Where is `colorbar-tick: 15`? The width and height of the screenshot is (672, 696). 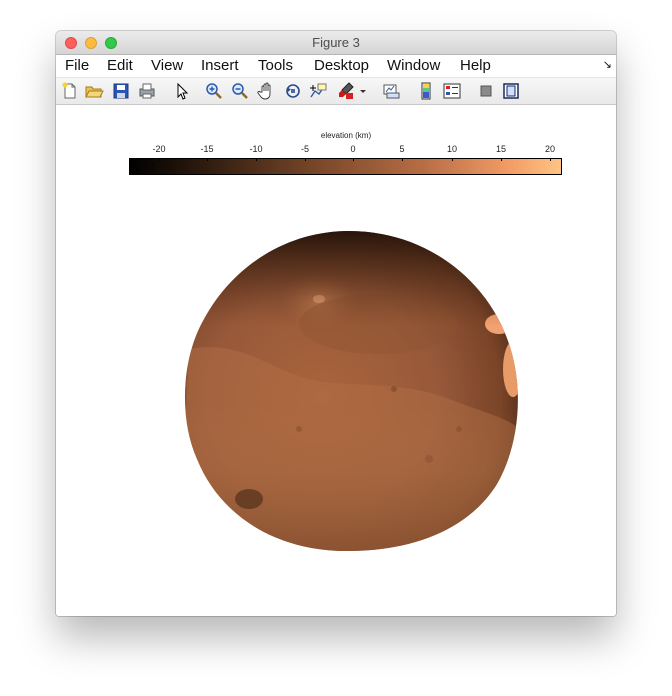 colorbar-tick: 15 is located at coordinates (500, 149).